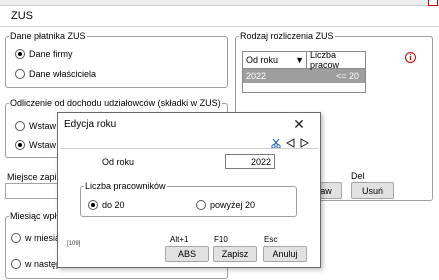 Image resolution: width=439 pixels, height=280 pixels. Describe the element at coordinates (250, 161) in the screenshot. I see `from-year-input: 2022` at that location.